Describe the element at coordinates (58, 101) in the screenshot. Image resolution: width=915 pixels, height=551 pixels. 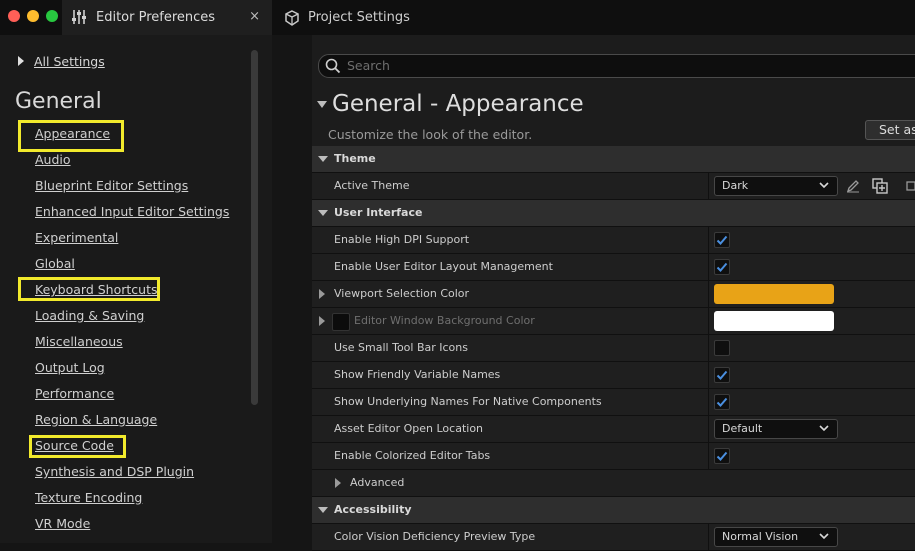
I see `sidebar-heading: General` at that location.